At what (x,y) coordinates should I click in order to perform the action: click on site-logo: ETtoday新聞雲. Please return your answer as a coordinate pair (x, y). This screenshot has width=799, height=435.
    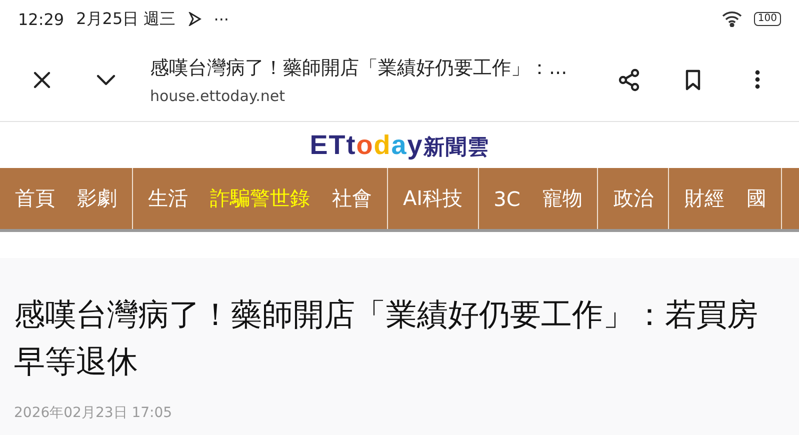
    Looking at the image, I should click on (400, 145).